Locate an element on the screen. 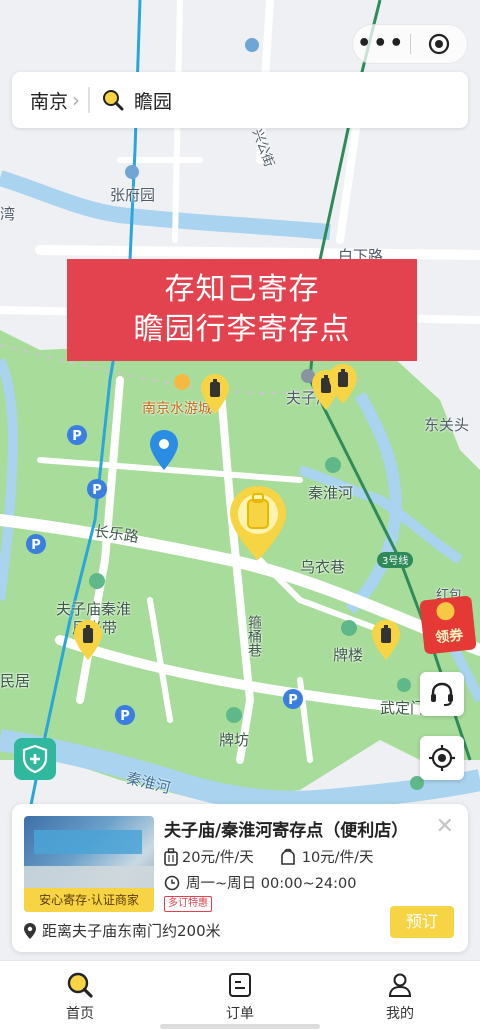  banner-line2: 瞻园行李寄存点 is located at coordinates (242, 329).